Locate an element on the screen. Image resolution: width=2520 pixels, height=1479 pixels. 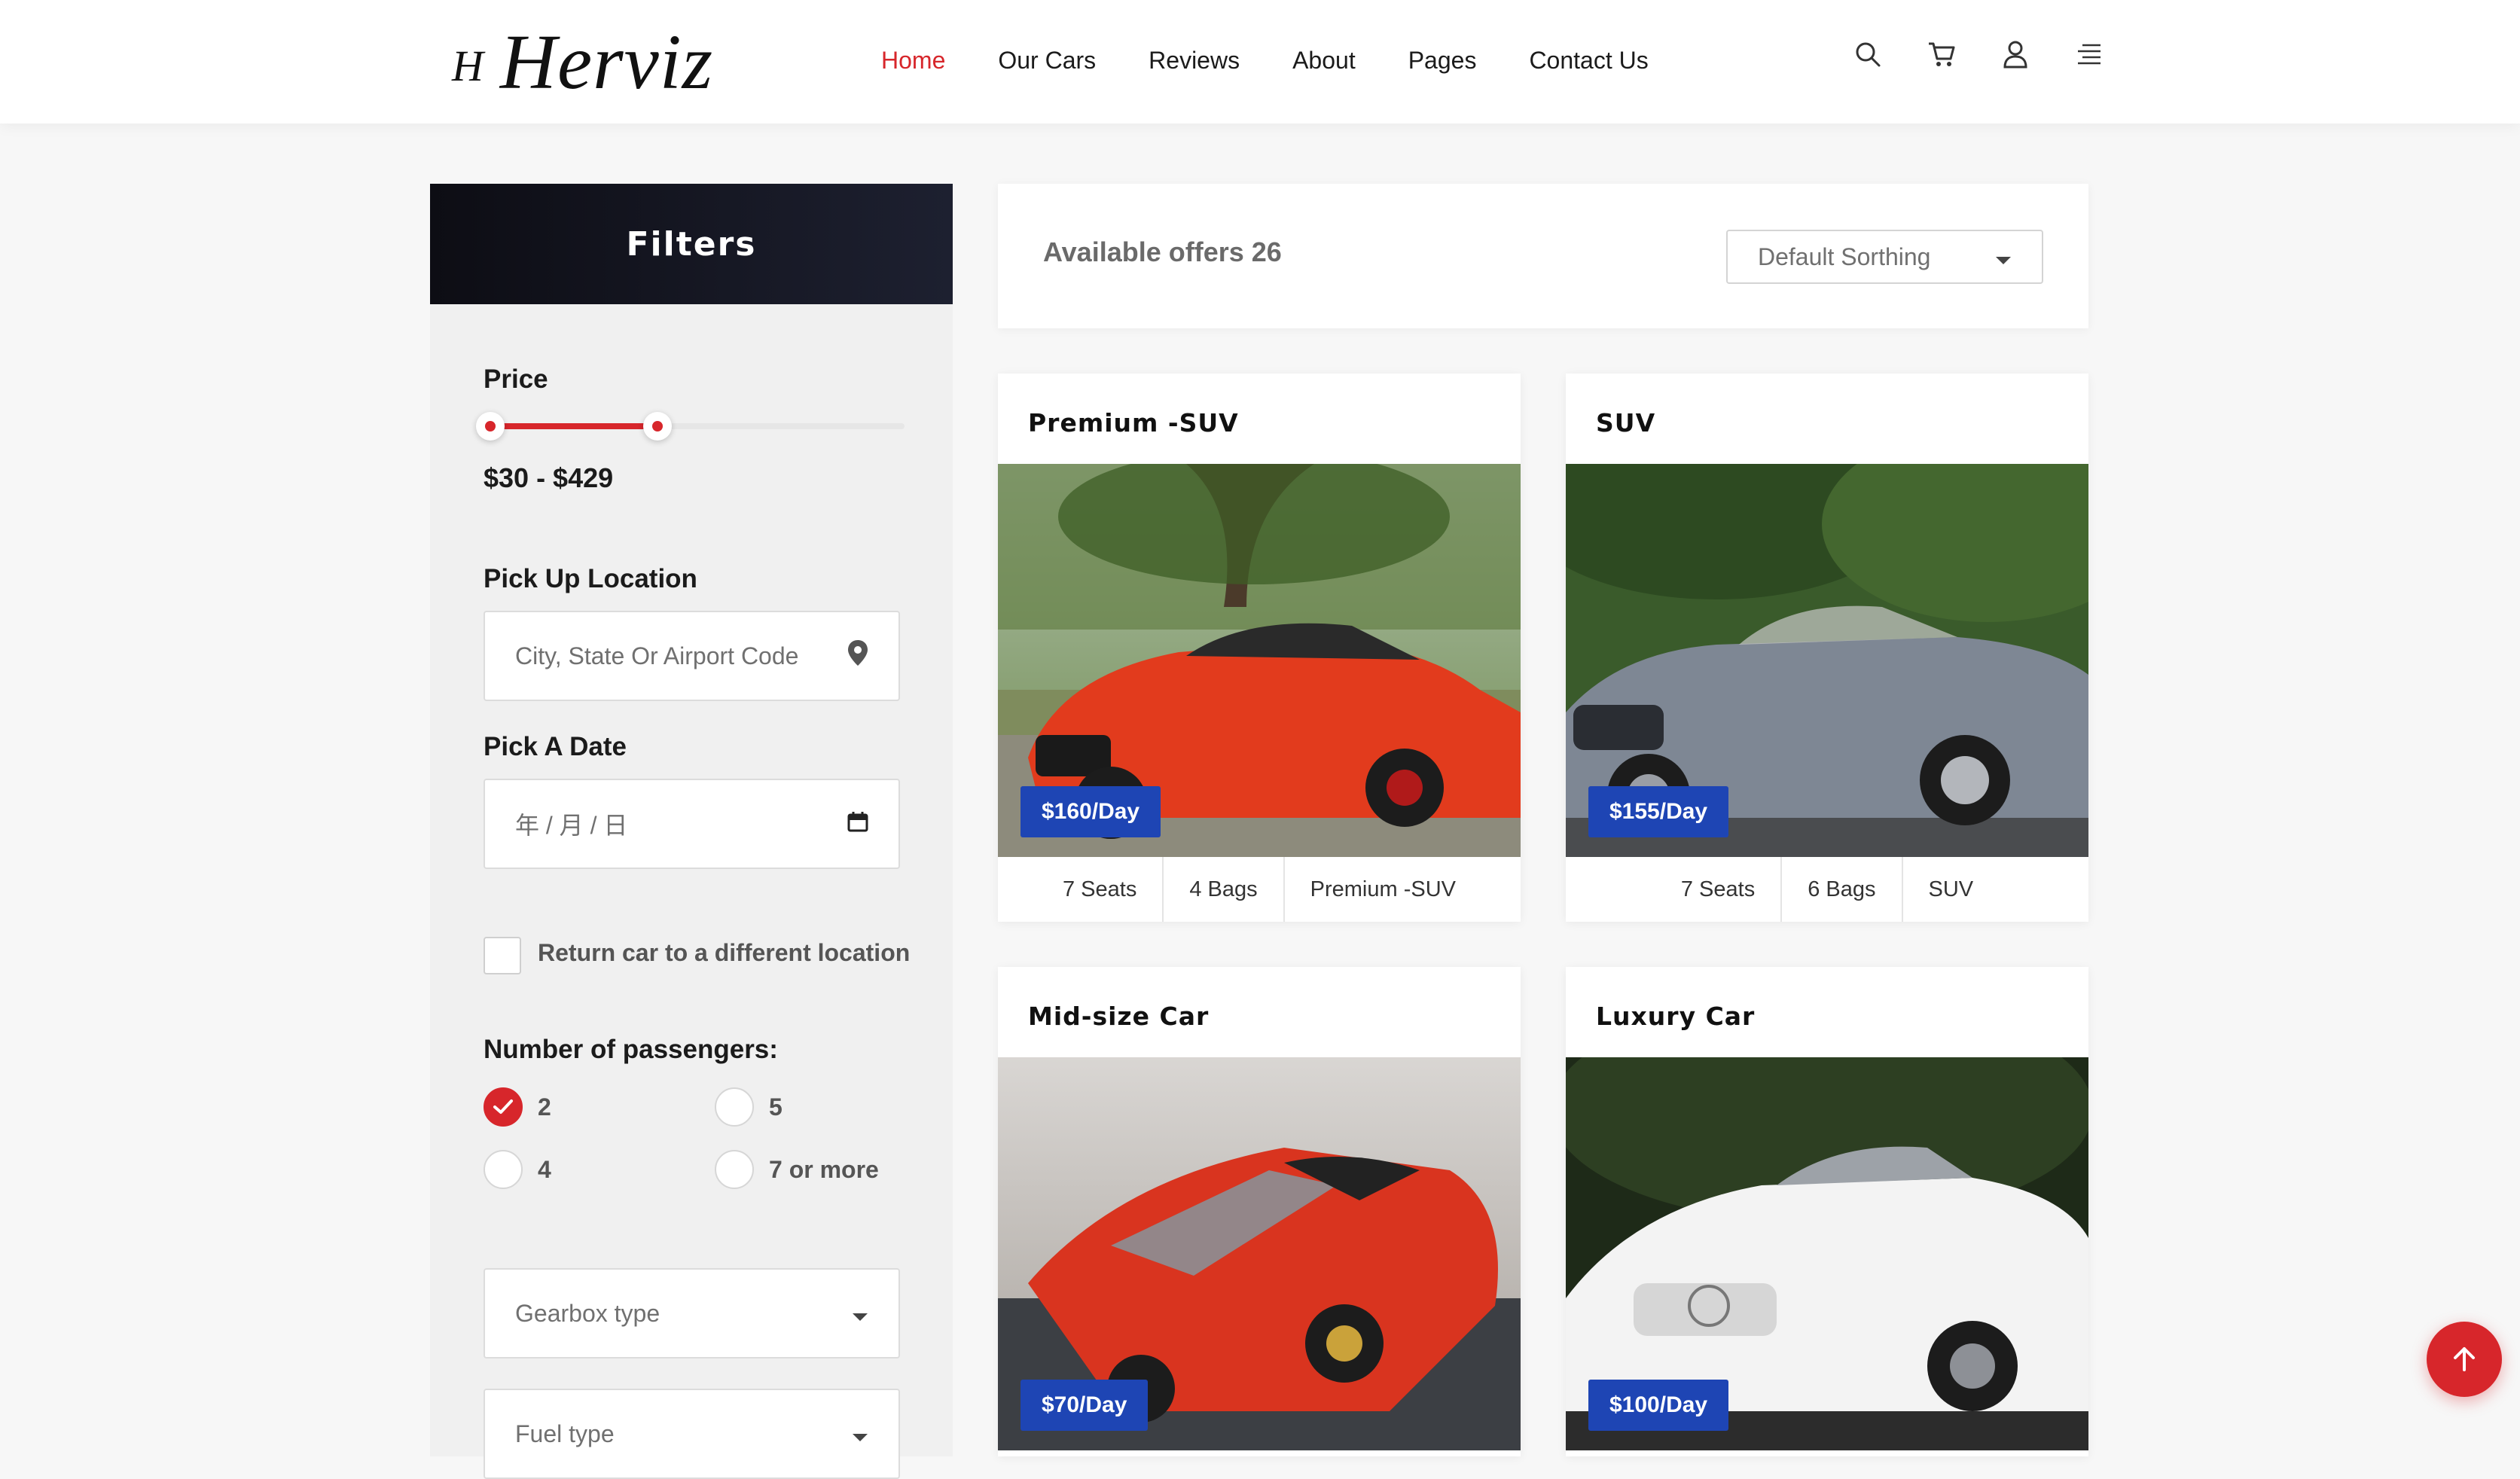
car-image: $160/Day is located at coordinates (1259, 660).